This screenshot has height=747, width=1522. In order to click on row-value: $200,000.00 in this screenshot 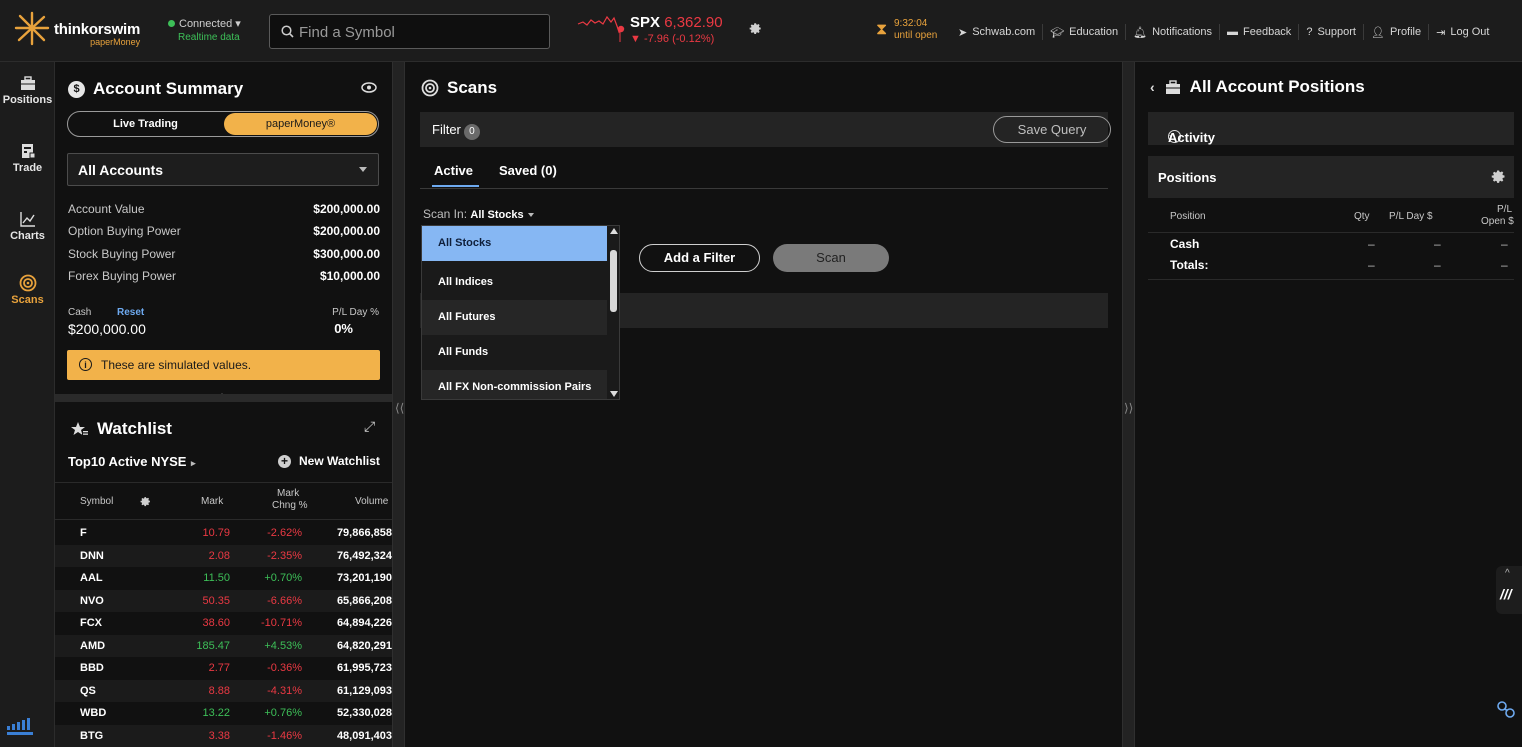, I will do `click(346, 231)`.